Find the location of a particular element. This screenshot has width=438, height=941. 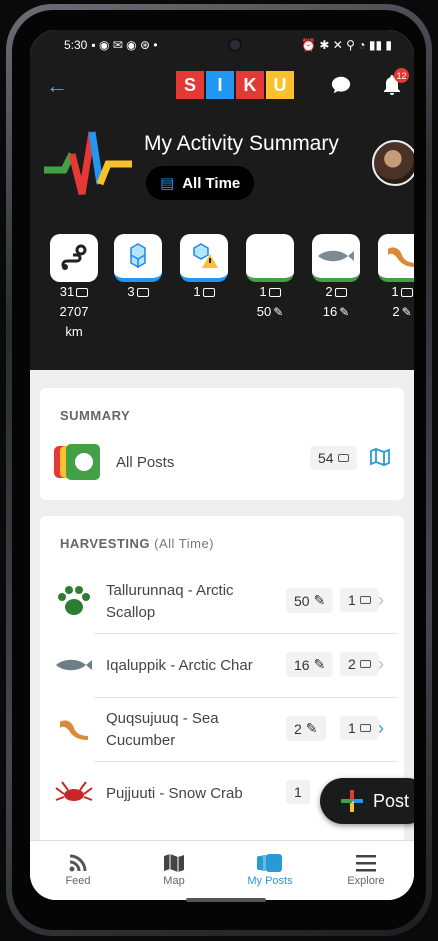

nav-map: Map is located at coordinates (174, 870).